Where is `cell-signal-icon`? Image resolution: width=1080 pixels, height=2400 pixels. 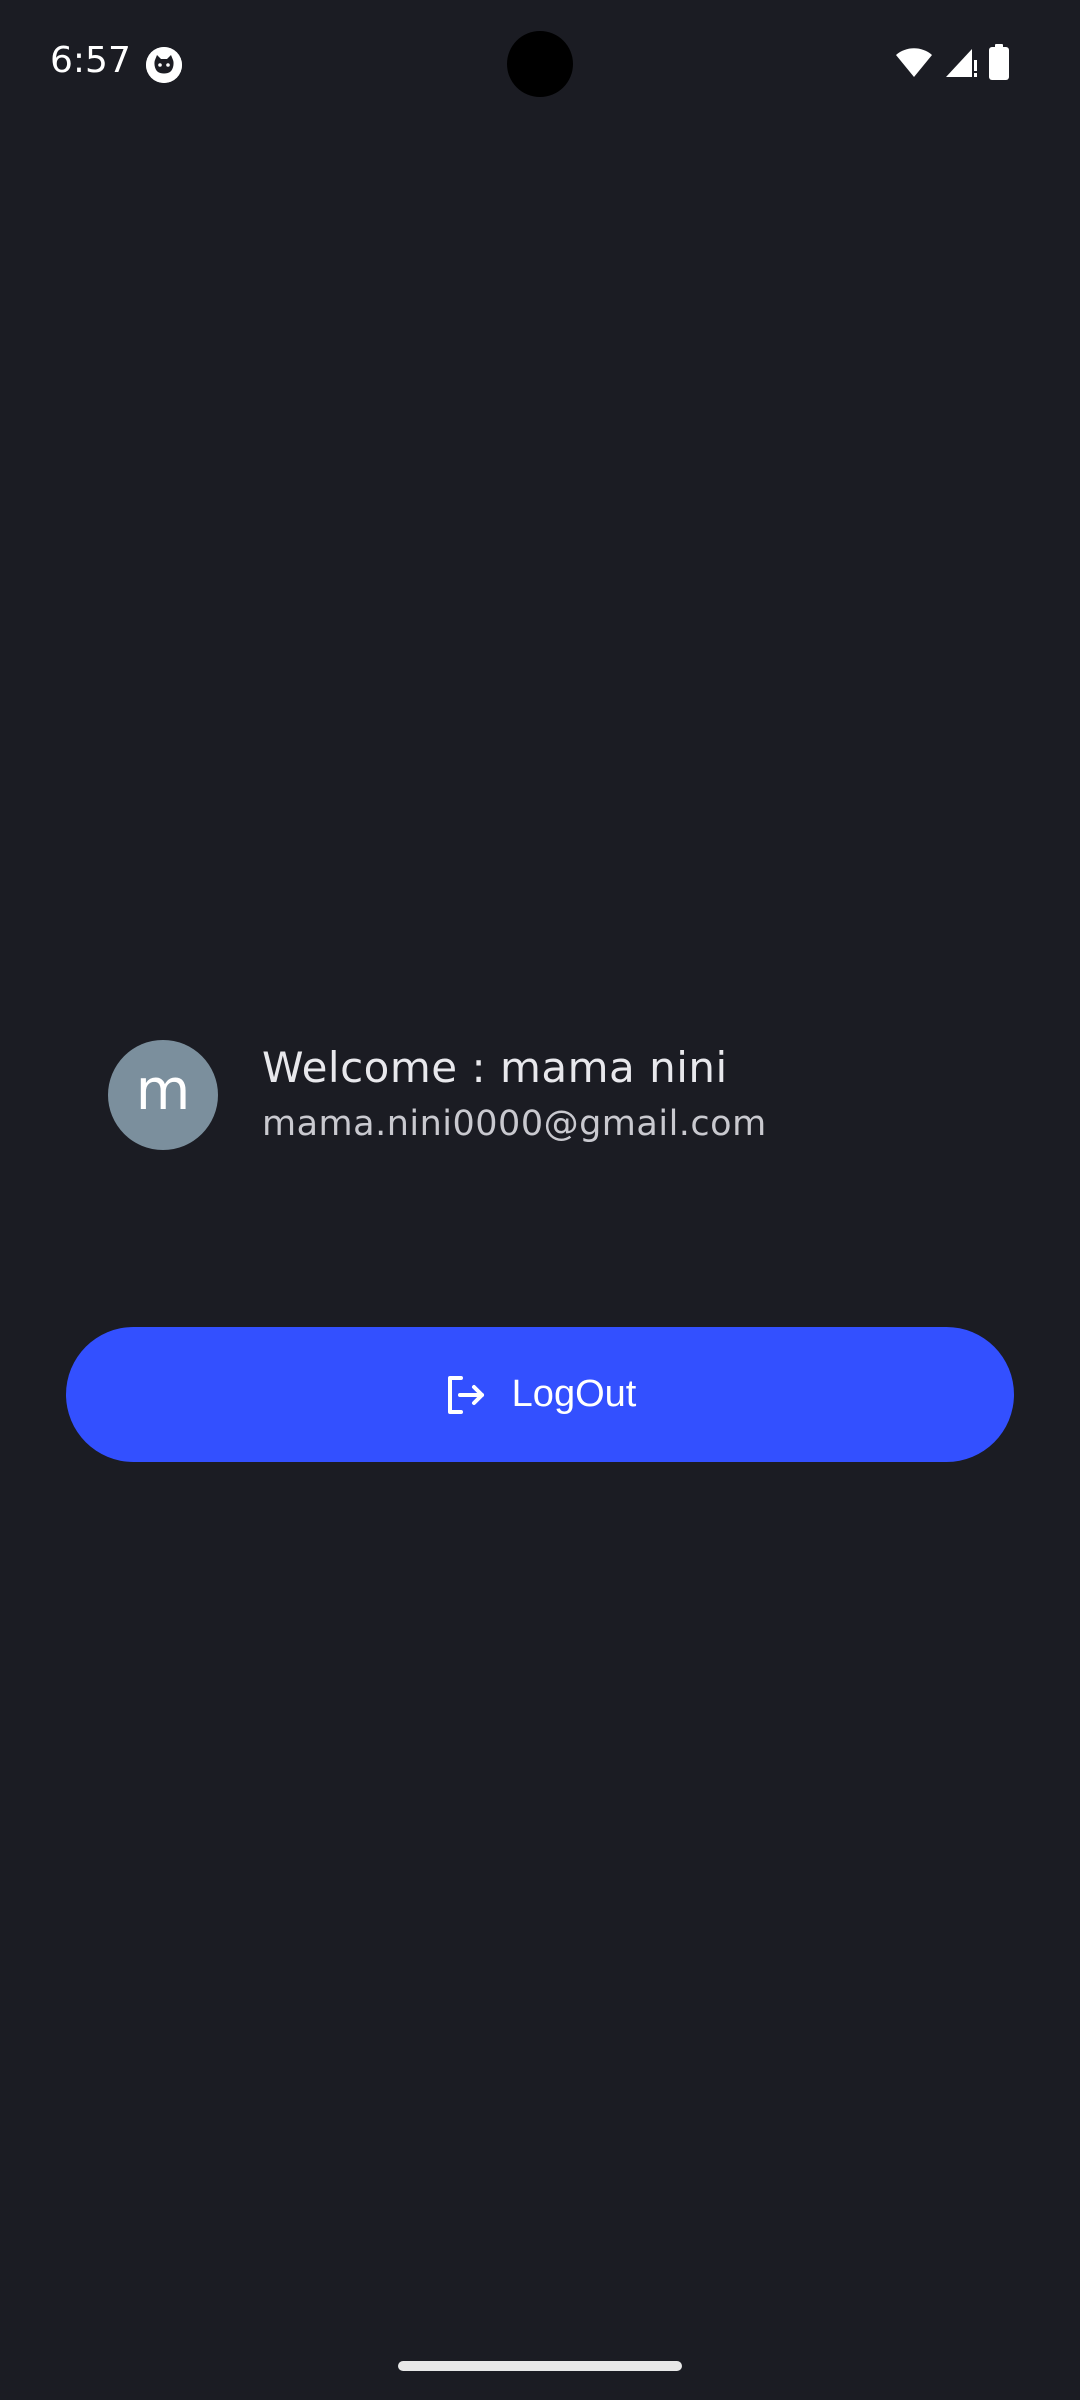
cell-signal-icon is located at coordinates (961, 62).